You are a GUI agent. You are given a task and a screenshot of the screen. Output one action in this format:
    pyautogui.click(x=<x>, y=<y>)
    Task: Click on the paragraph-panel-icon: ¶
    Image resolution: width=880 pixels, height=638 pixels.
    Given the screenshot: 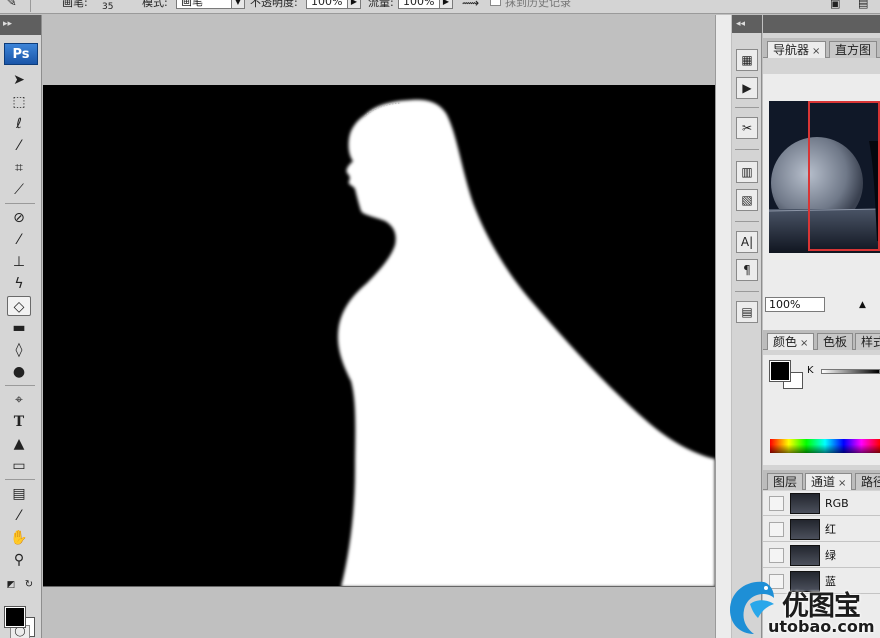 What is the action you would take?
    pyautogui.click(x=747, y=270)
    